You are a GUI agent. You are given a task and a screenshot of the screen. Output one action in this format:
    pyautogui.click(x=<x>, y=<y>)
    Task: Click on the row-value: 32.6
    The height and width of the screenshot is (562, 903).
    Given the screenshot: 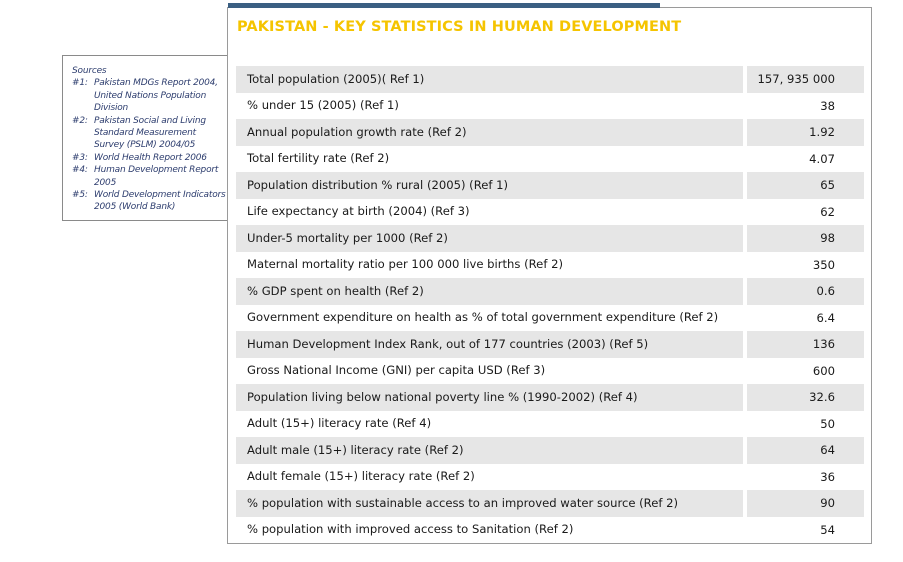 What is the action you would take?
    pyautogui.click(x=805, y=397)
    